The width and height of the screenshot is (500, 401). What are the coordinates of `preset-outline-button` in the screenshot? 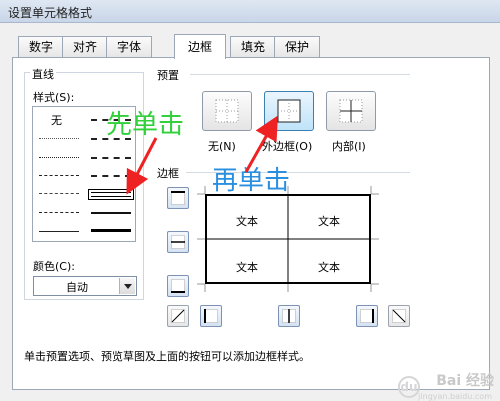 It's located at (289, 111).